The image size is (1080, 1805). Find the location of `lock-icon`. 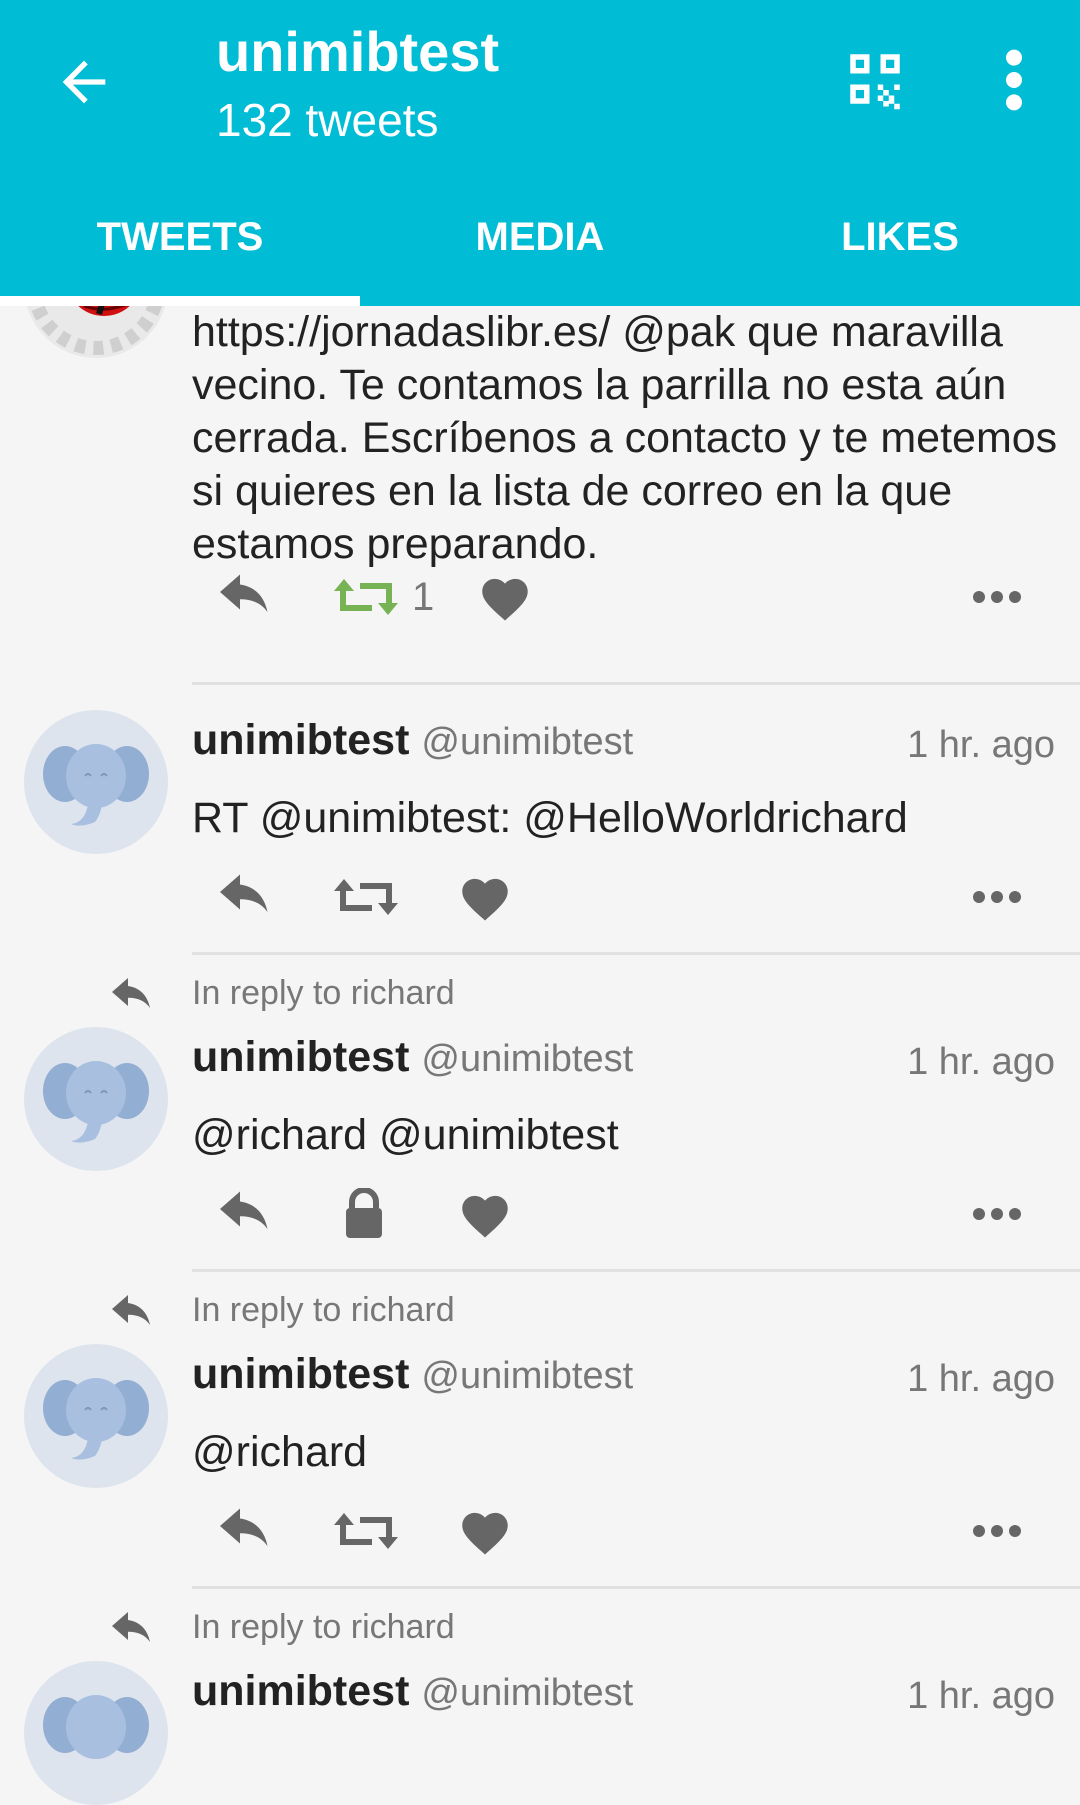

lock-icon is located at coordinates (364, 1213).